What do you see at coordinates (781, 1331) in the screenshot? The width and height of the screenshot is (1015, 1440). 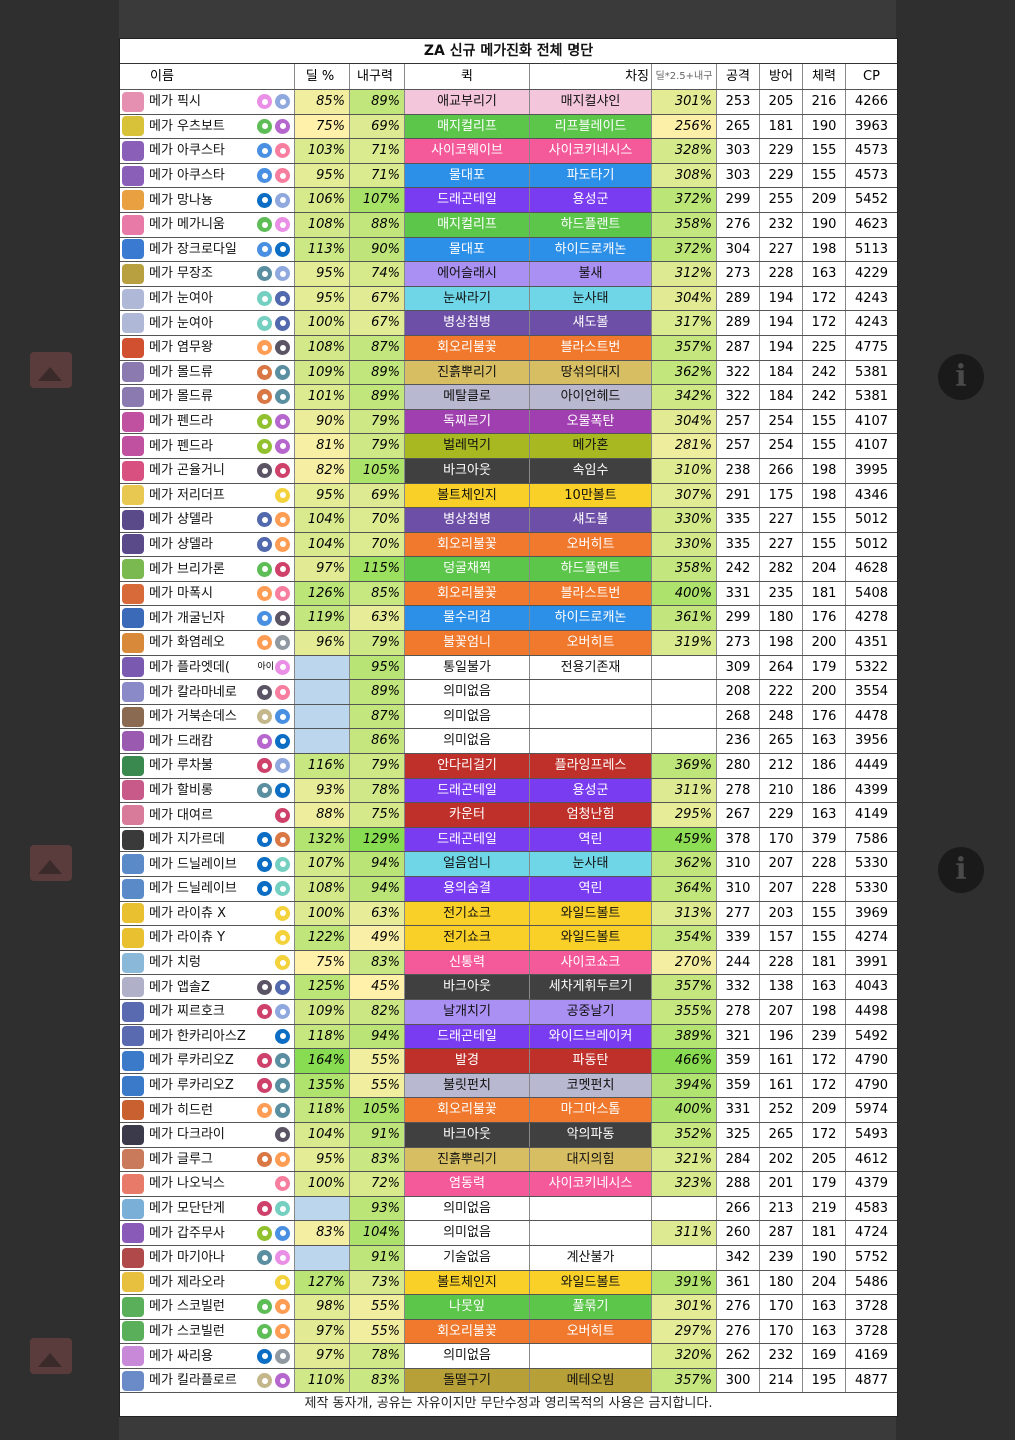 I see `defense-stat: 170` at bounding box center [781, 1331].